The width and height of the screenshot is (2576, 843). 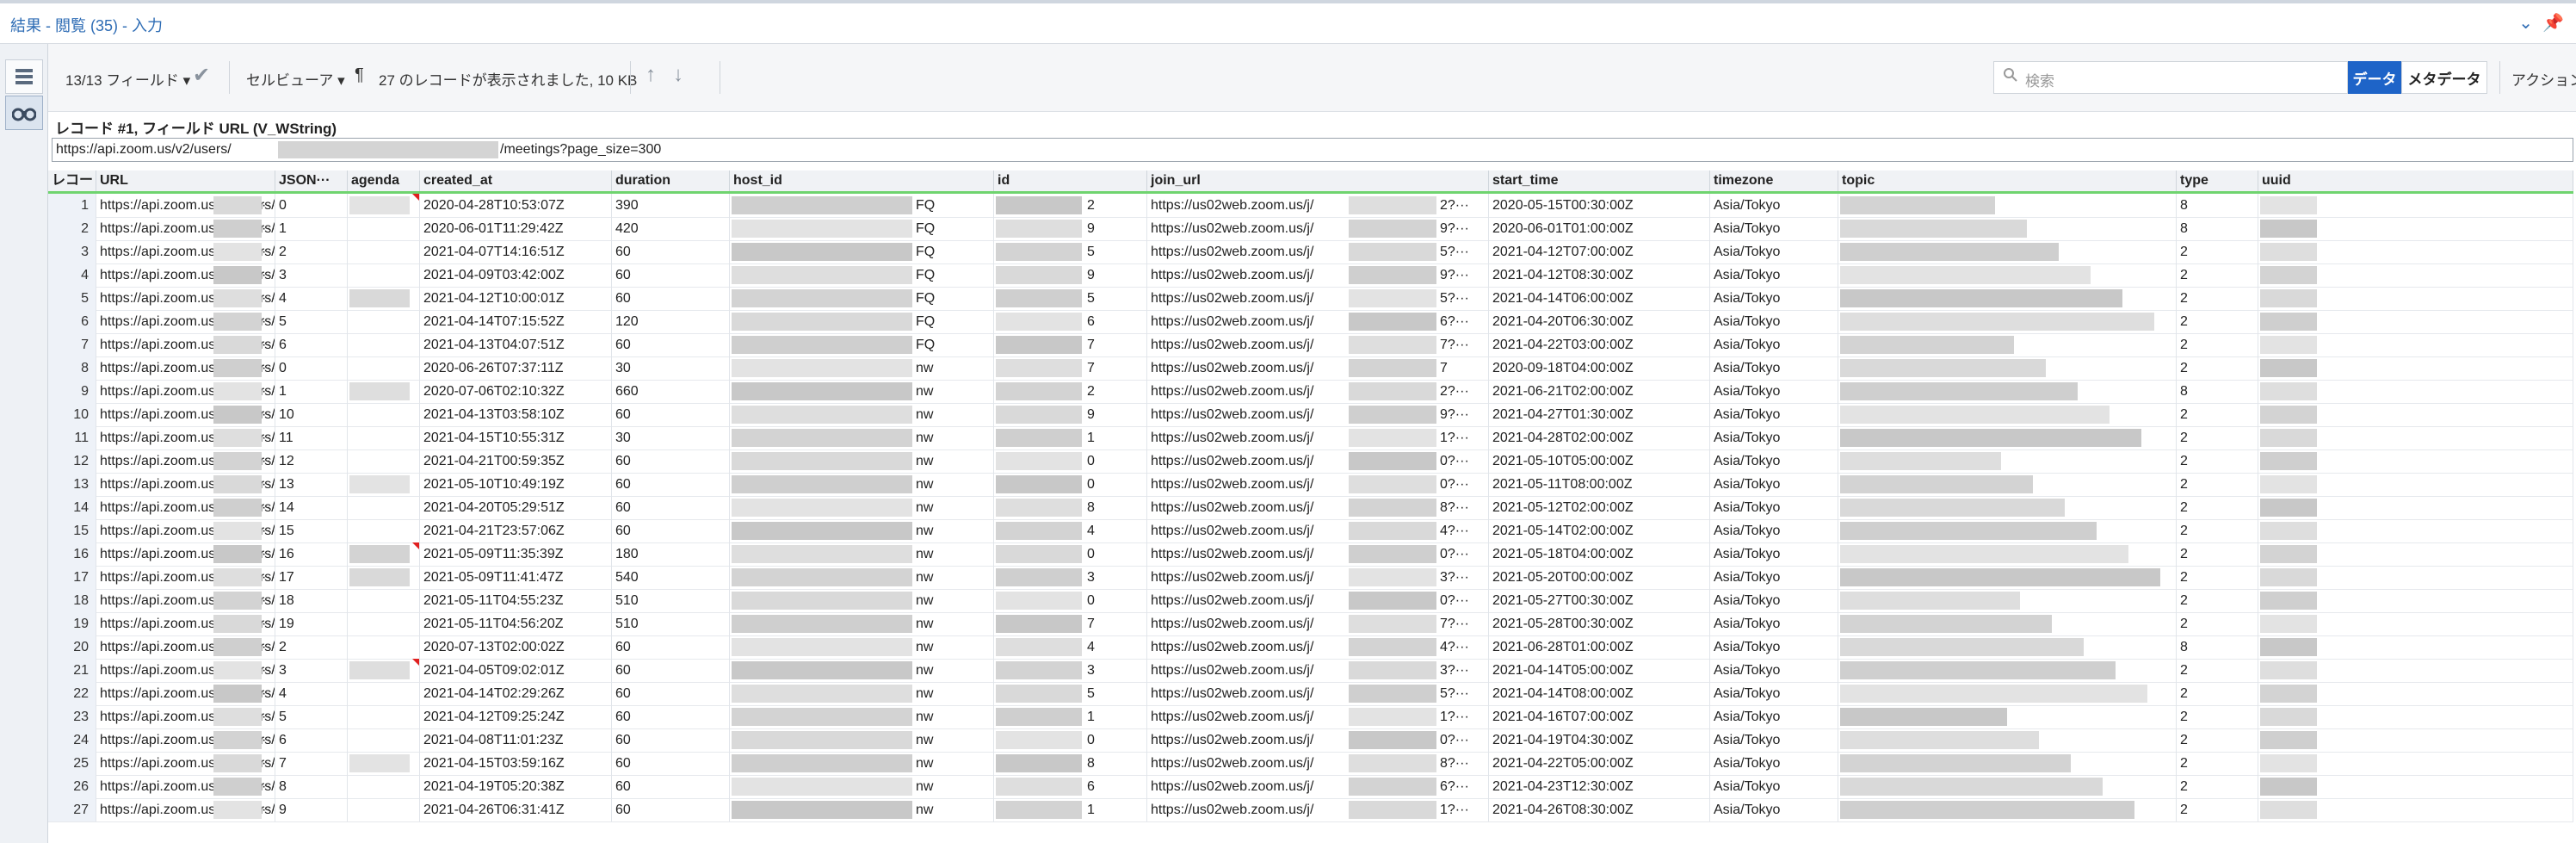 What do you see at coordinates (1318, 809) in the screenshot?
I see `cell-join-url: https://us02web.zoom.us/j/1?···` at bounding box center [1318, 809].